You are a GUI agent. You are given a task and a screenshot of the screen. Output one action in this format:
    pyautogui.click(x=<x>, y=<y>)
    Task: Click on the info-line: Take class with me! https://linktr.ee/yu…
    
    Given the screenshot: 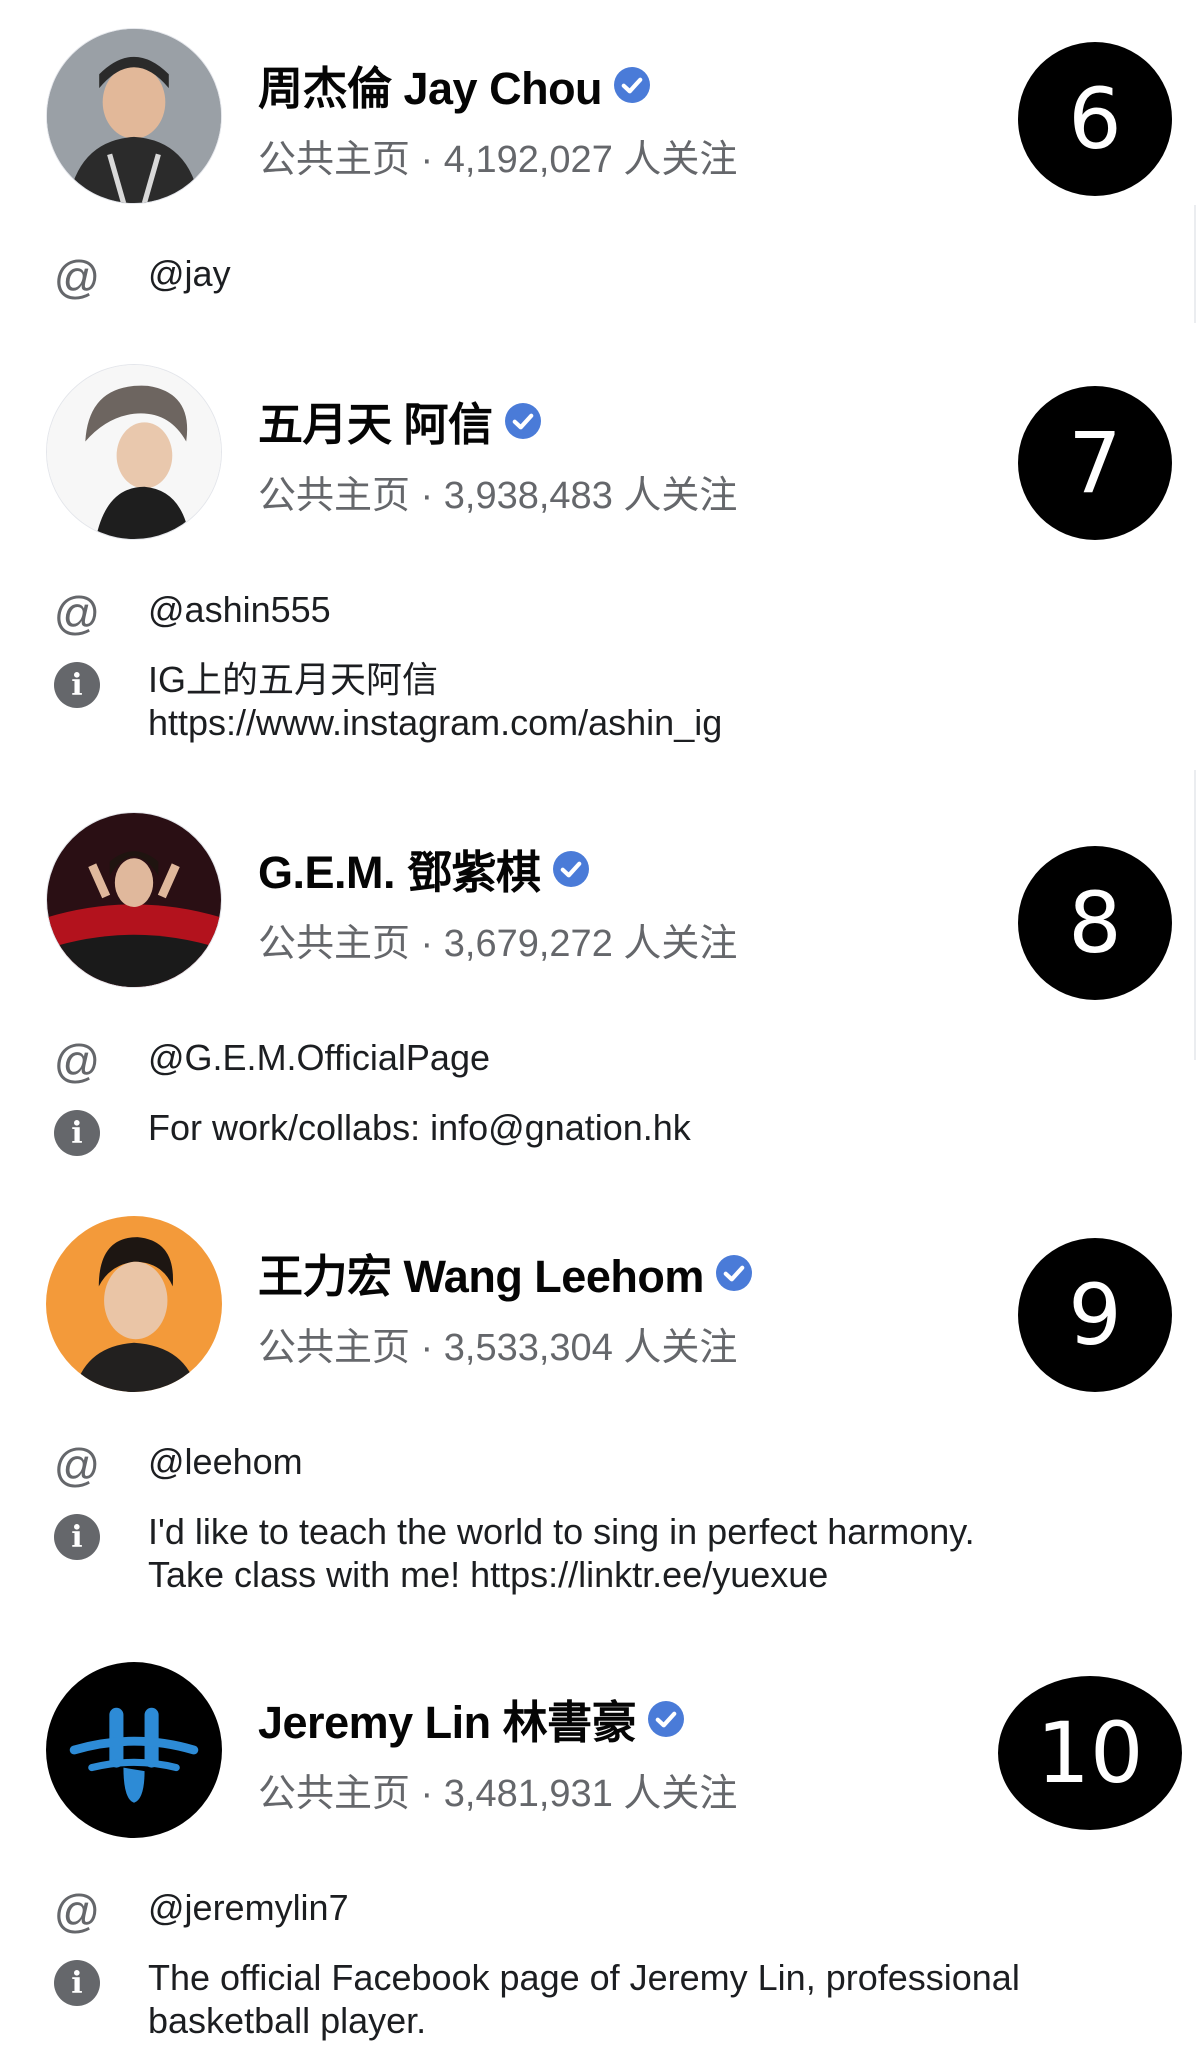 What is the action you would take?
    pyautogui.click(x=488, y=1574)
    